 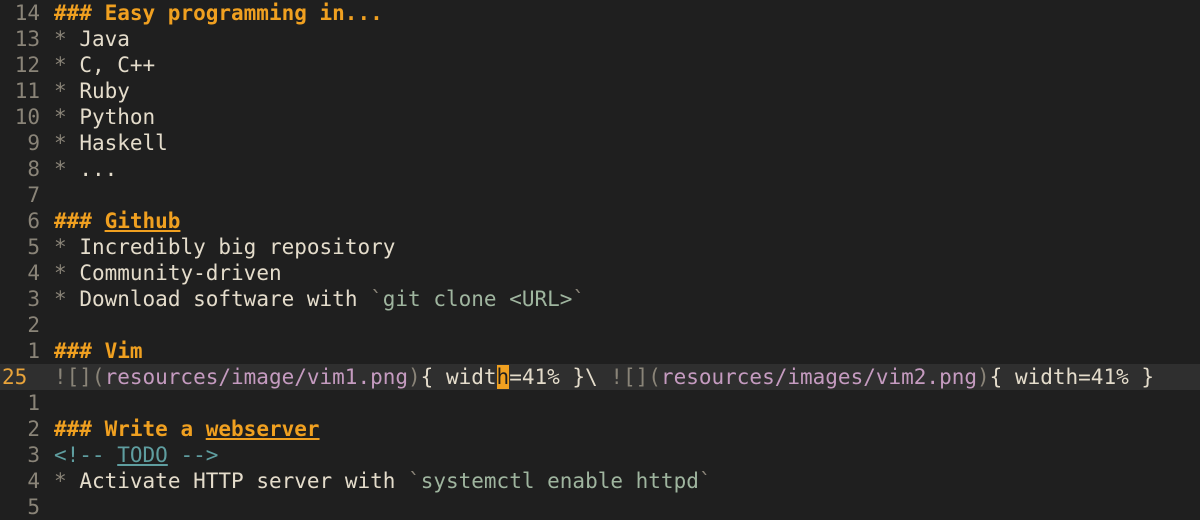 I want to click on heading-text: Vim, so click(x=123, y=351).